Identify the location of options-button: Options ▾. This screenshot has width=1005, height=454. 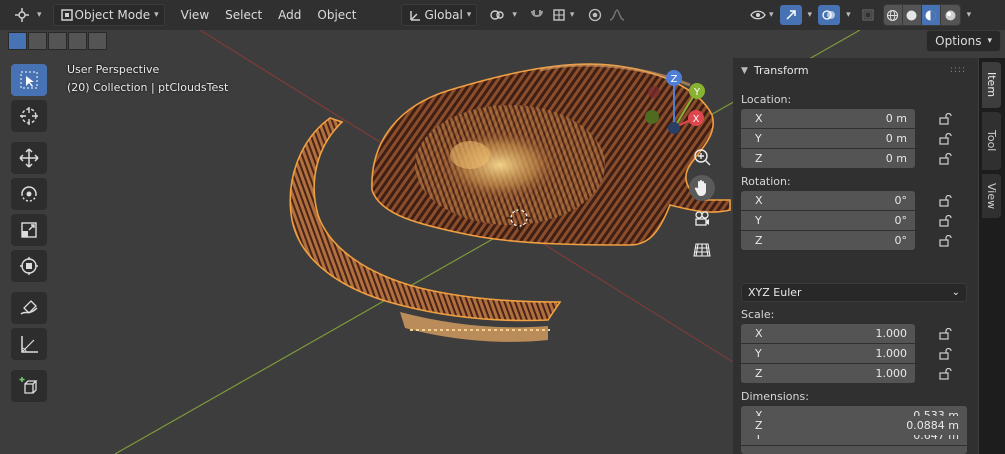
(963, 41).